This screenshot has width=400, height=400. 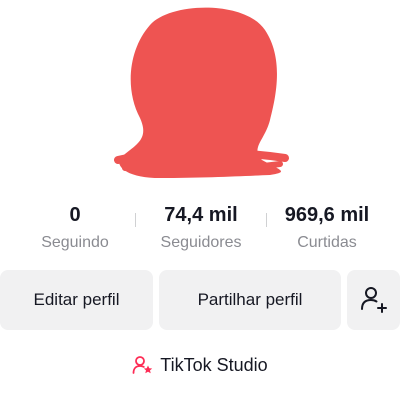 What do you see at coordinates (201, 228) in the screenshot?
I see `stat-followers: 74,4 mil Seguidores` at bounding box center [201, 228].